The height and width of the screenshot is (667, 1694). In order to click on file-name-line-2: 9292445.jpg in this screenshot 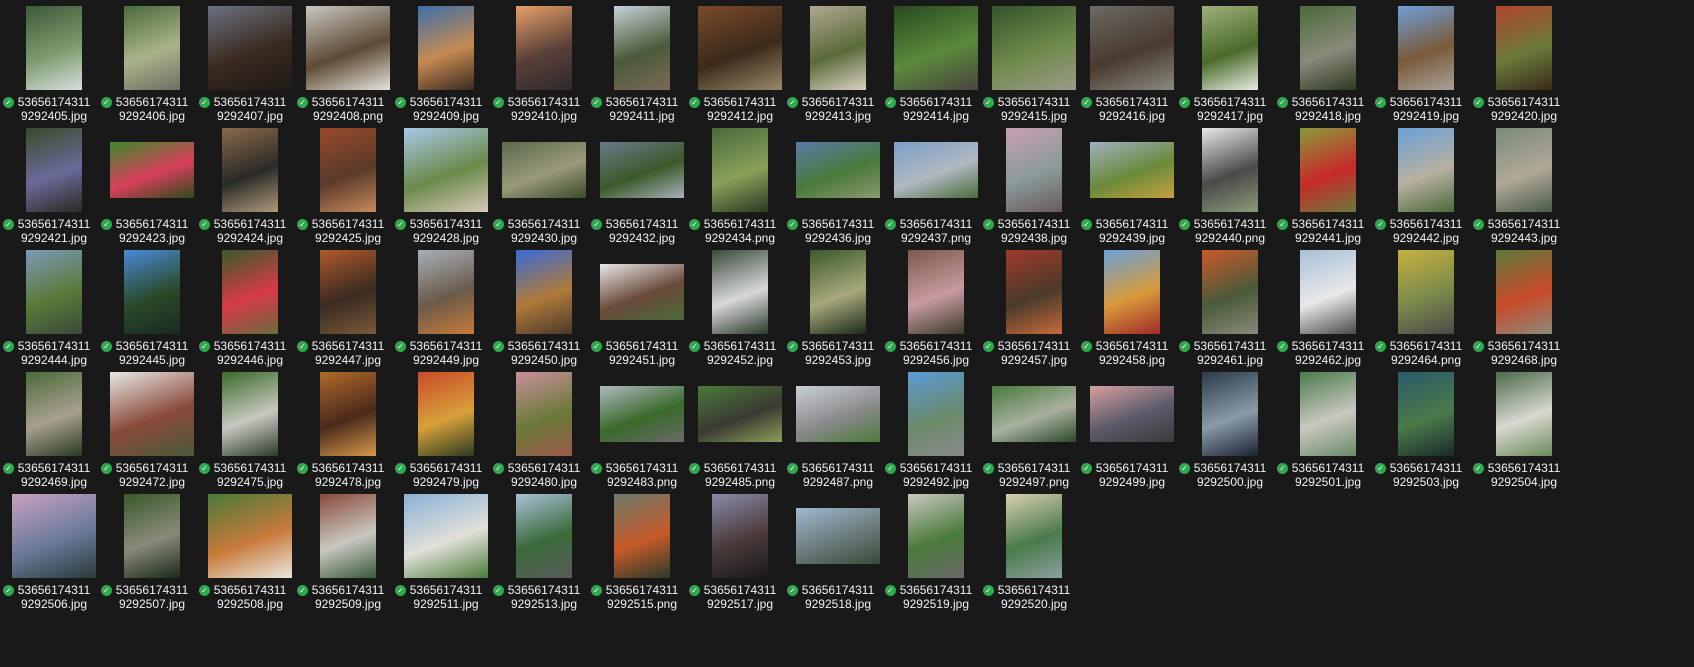, I will do `click(152, 360)`.